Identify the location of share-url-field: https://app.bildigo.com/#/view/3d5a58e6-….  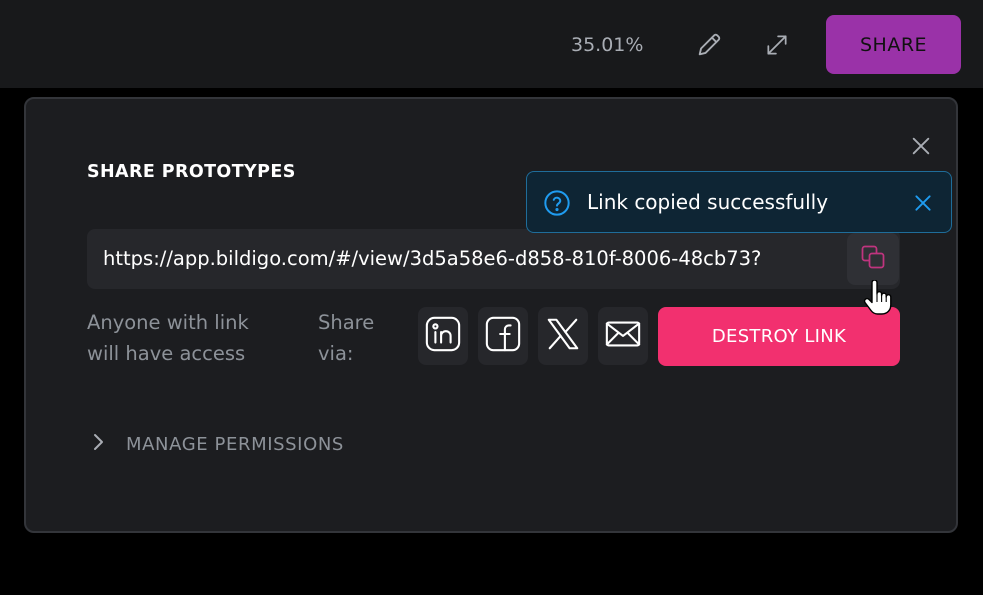
(493, 259).